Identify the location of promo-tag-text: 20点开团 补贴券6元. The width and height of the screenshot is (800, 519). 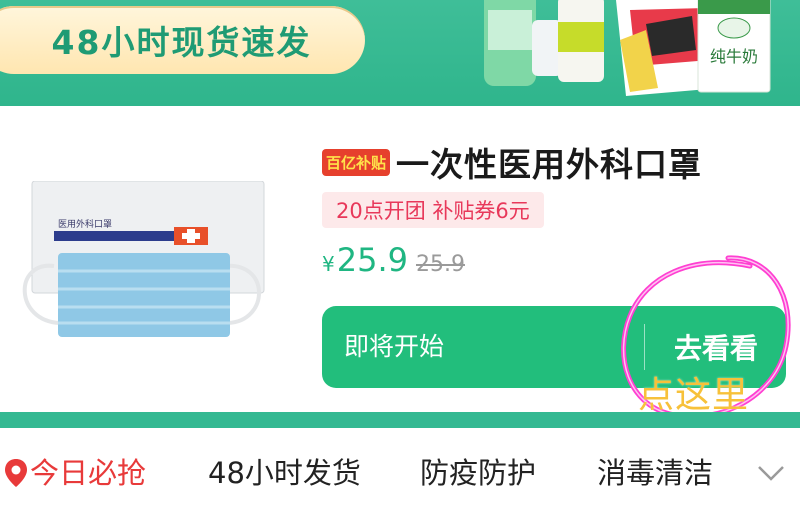
(433, 211).